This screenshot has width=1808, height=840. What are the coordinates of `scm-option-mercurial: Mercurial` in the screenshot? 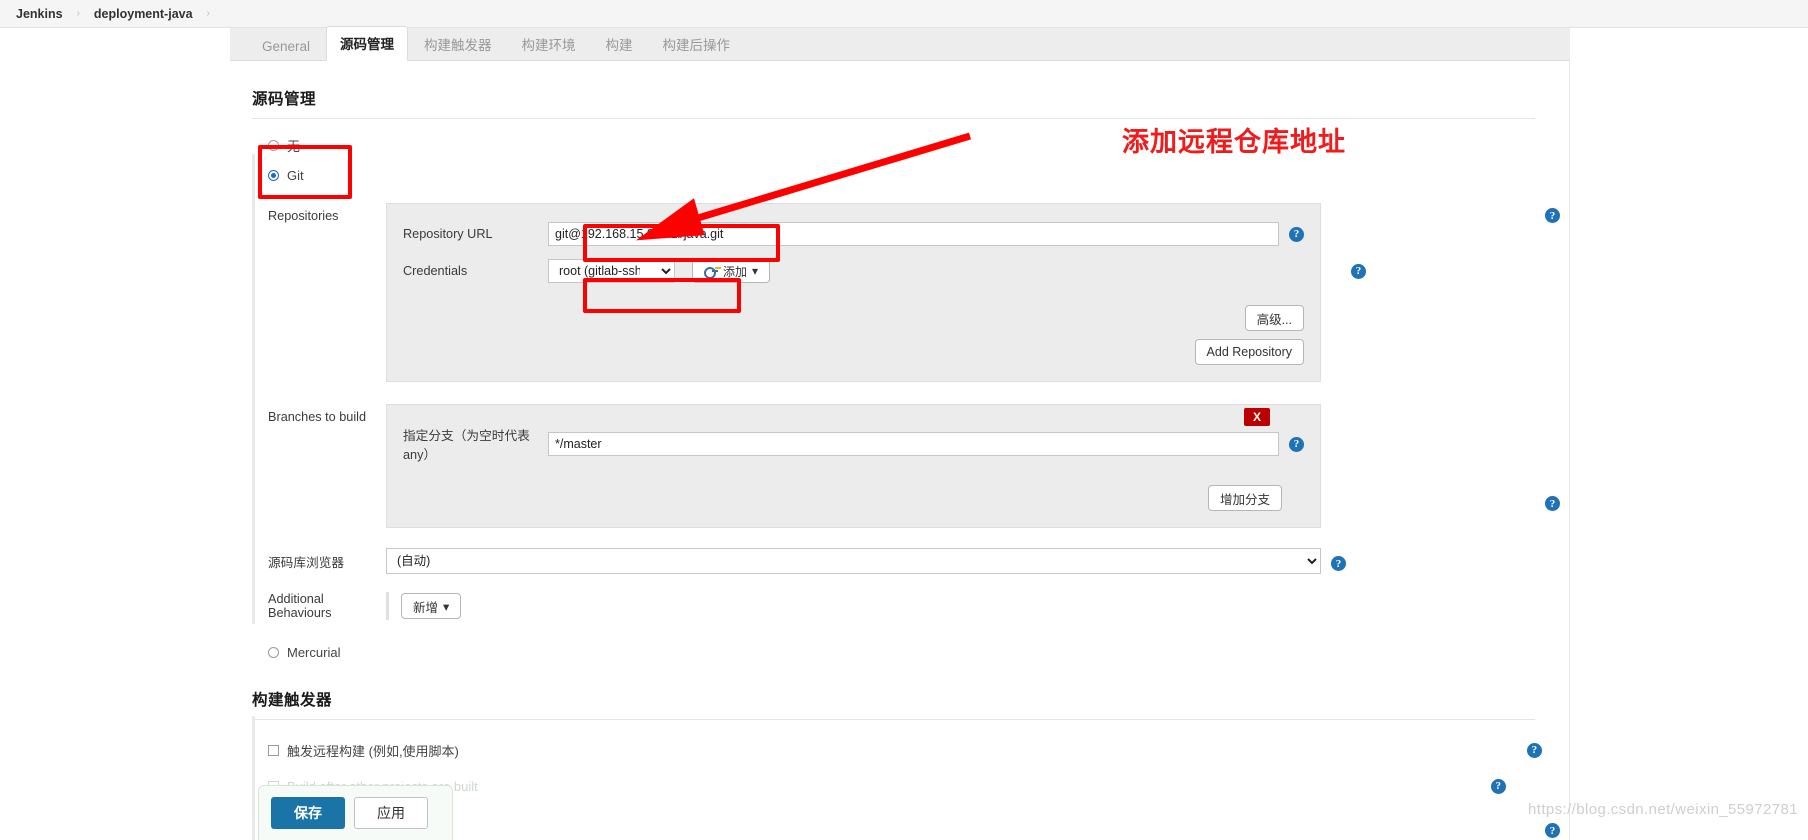 It's located at (918, 652).